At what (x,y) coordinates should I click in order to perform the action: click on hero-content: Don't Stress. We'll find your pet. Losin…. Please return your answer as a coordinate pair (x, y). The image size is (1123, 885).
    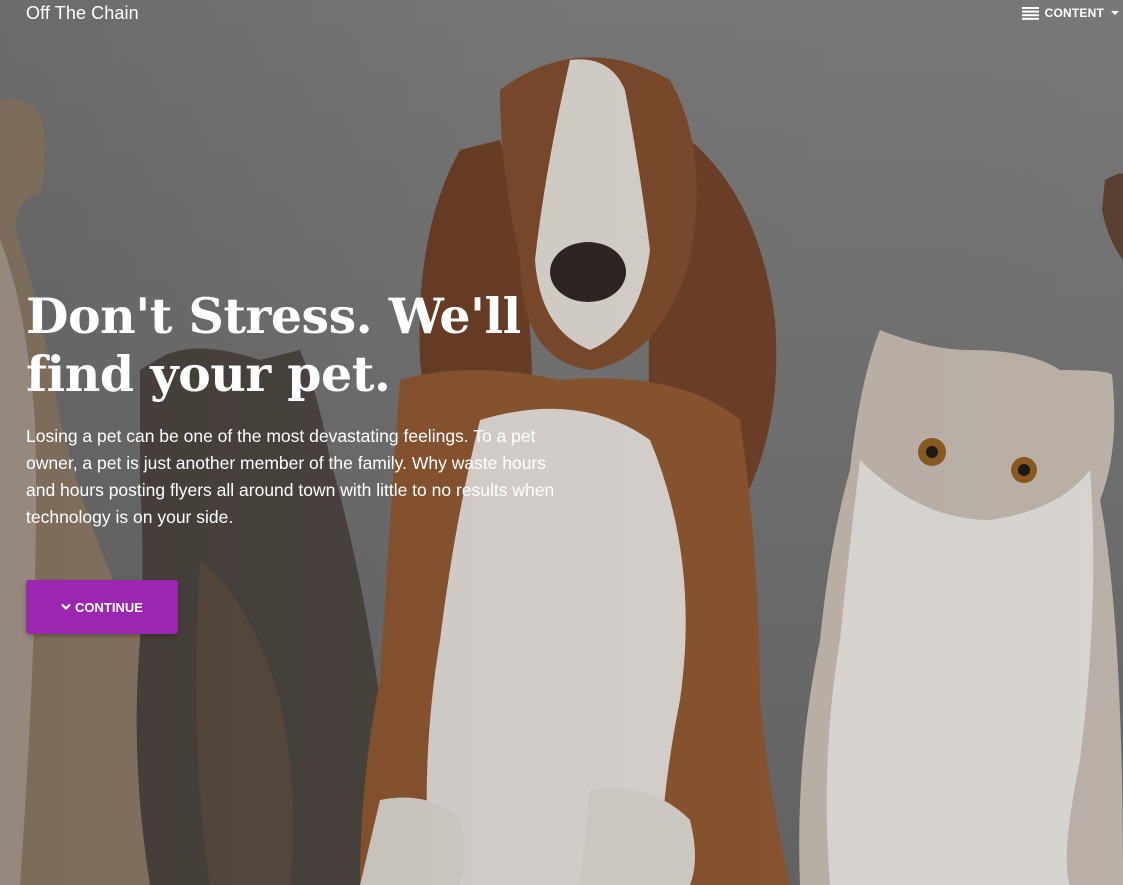
    Looking at the image, I should click on (306, 409).